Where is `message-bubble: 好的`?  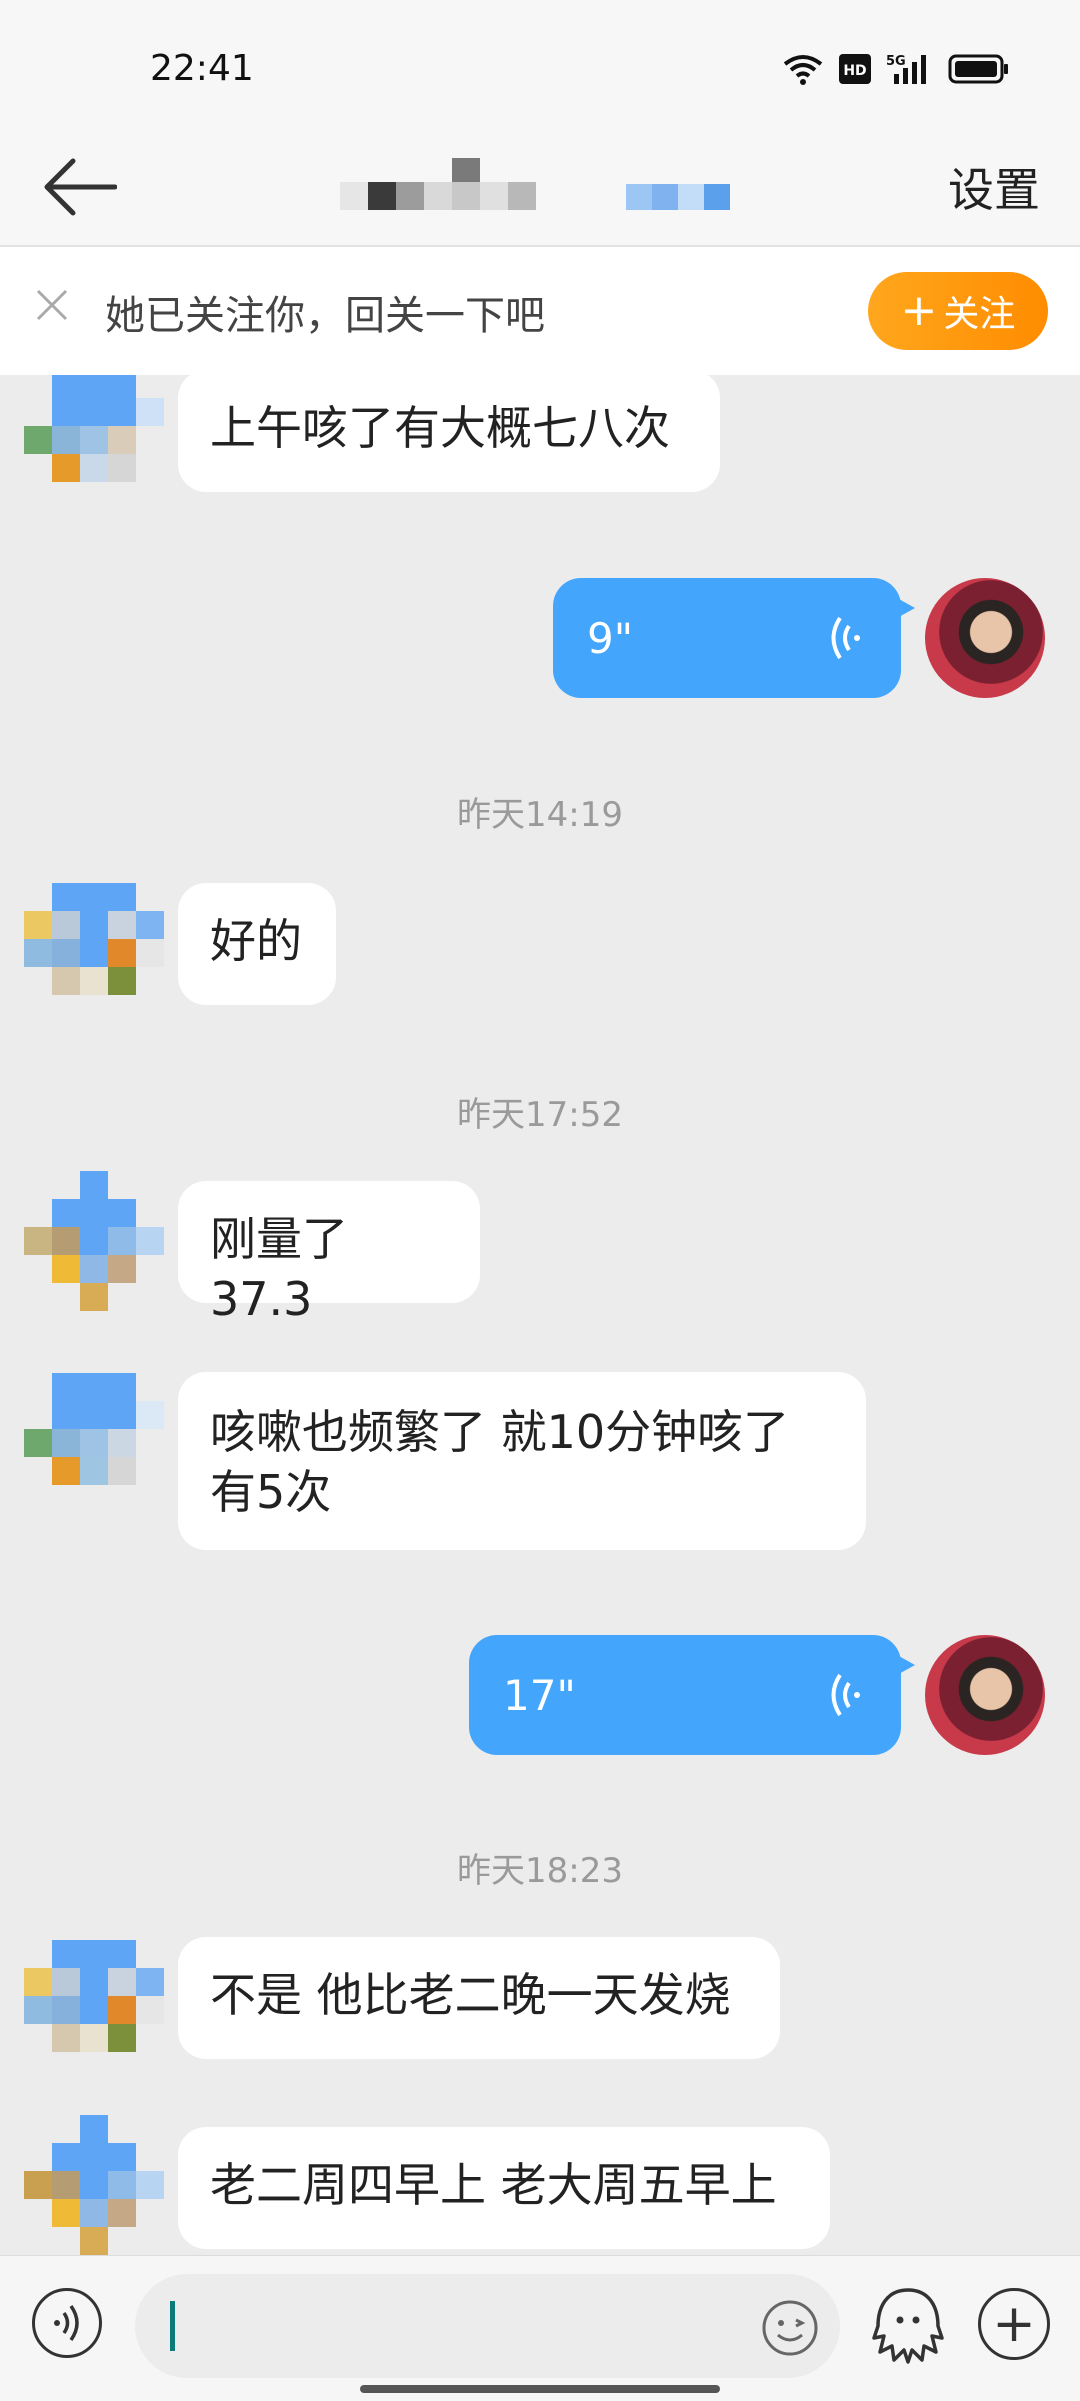 message-bubble: 好的 is located at coordinates (257, 944).